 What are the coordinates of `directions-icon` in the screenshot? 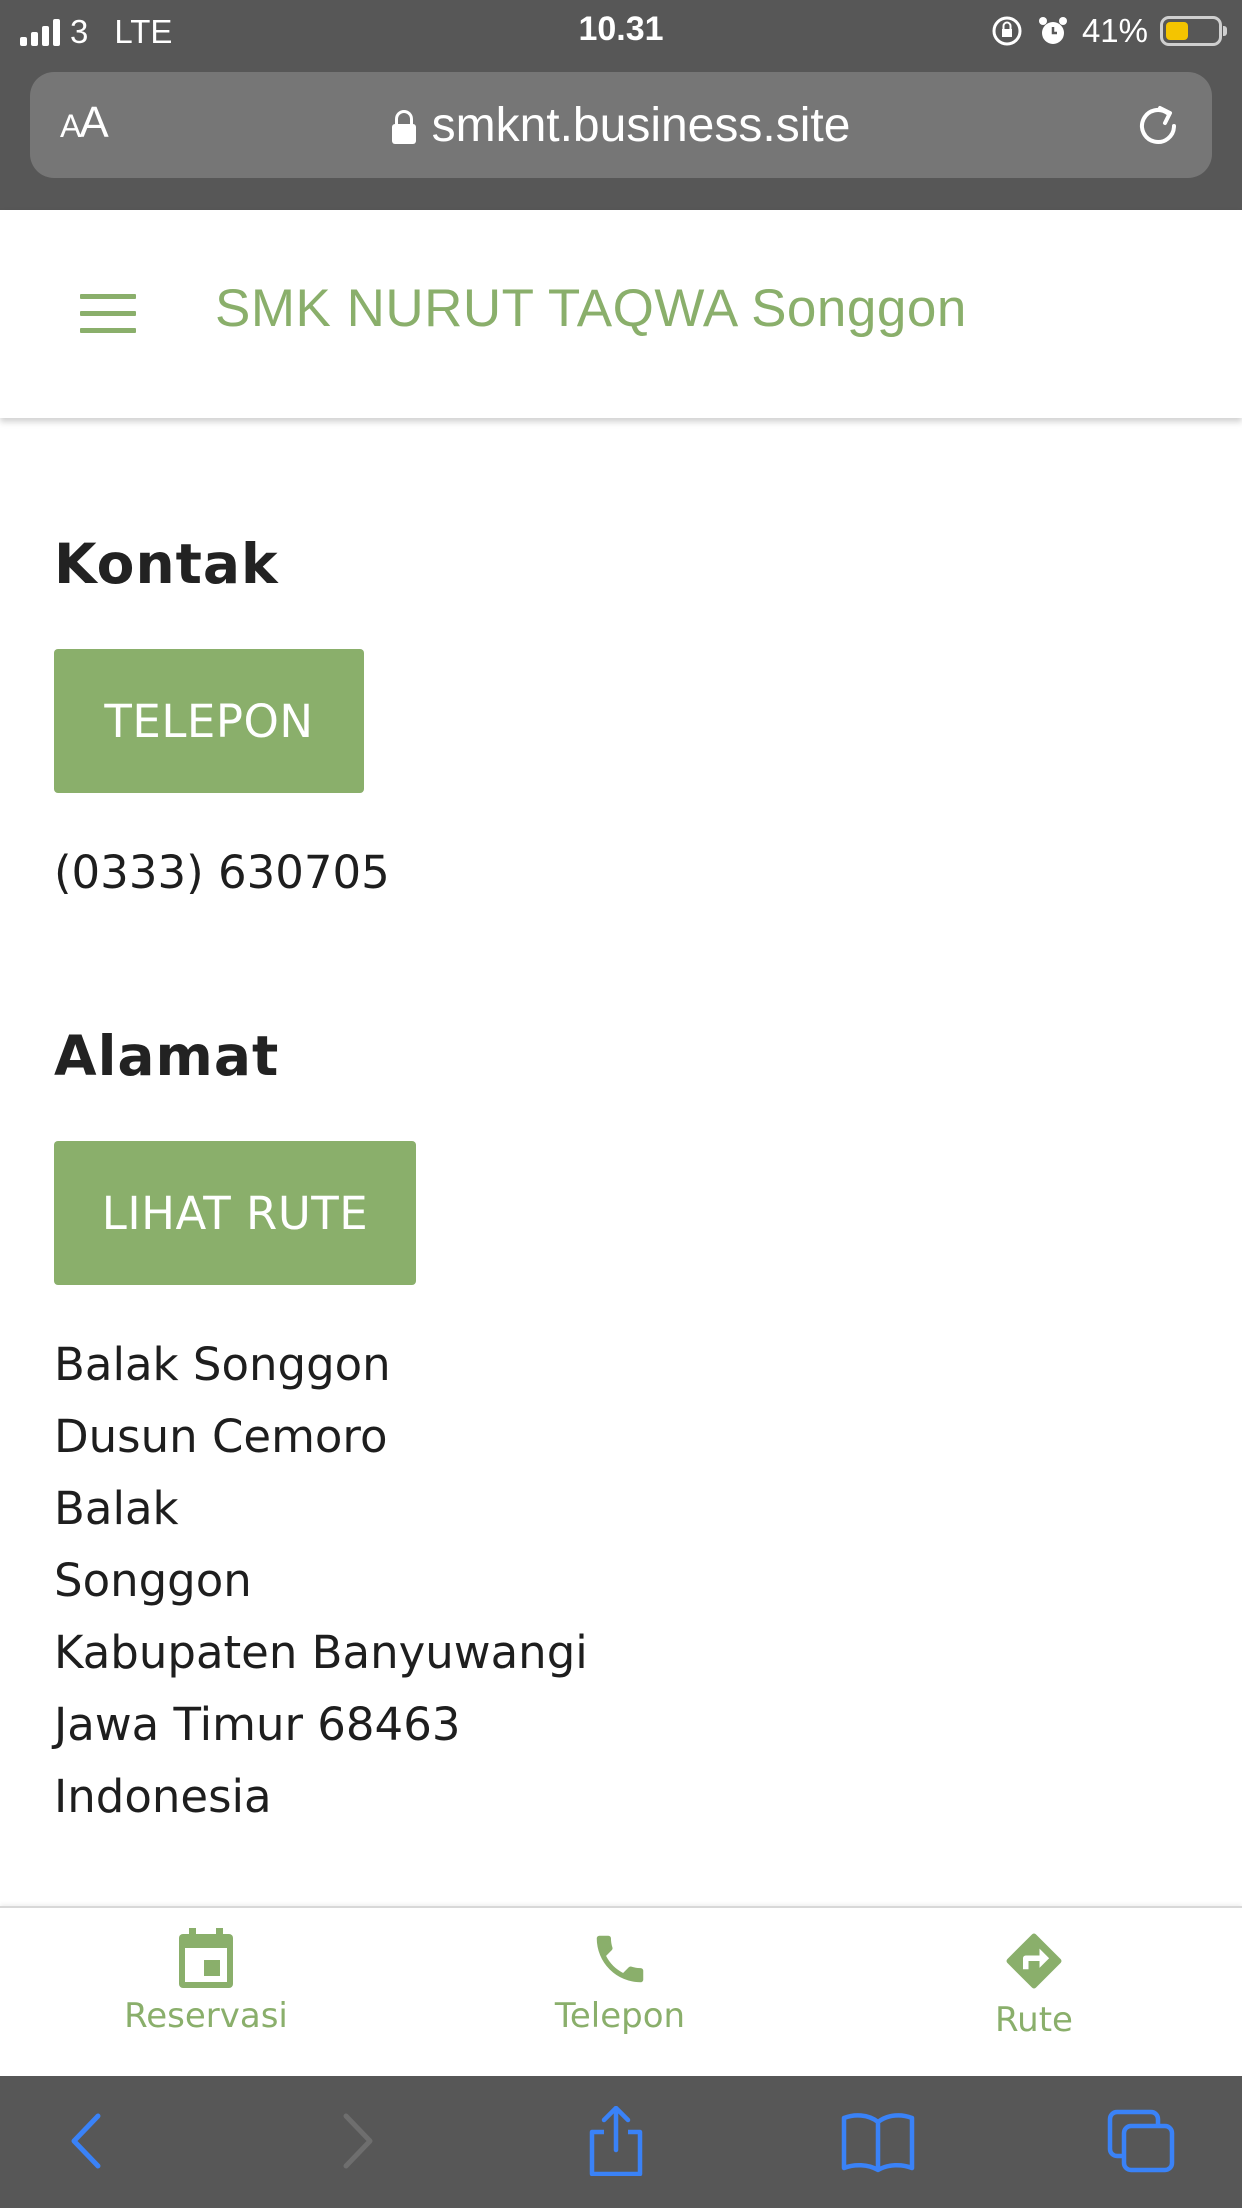 It's located at (1034, 1961).